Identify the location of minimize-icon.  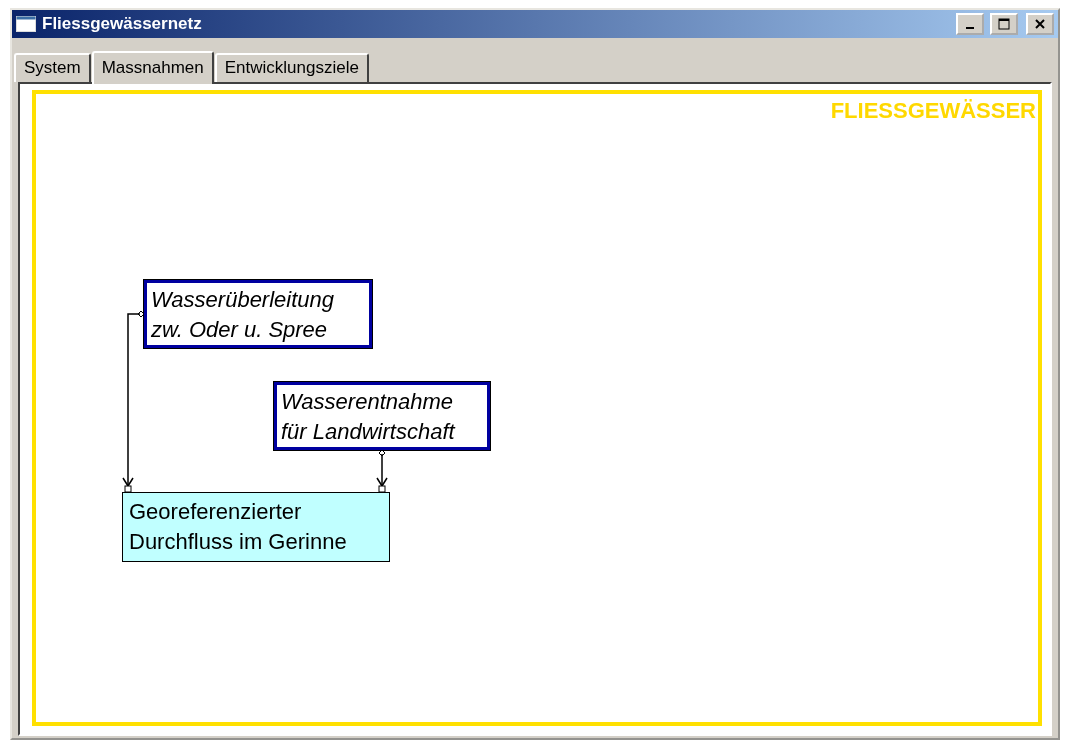
(970, 28).